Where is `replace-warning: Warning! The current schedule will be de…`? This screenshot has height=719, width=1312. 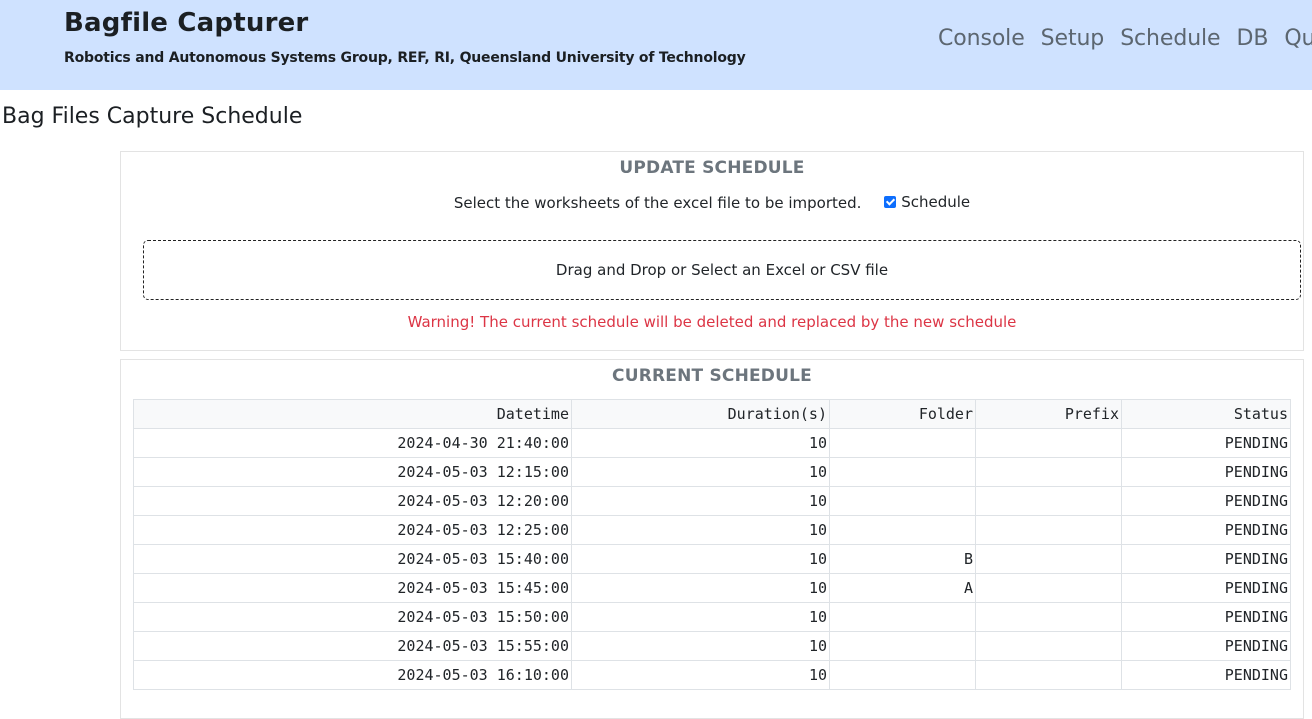 replace-warning: Warning! The current schedule will be de… is located at coordinates (712, 322).